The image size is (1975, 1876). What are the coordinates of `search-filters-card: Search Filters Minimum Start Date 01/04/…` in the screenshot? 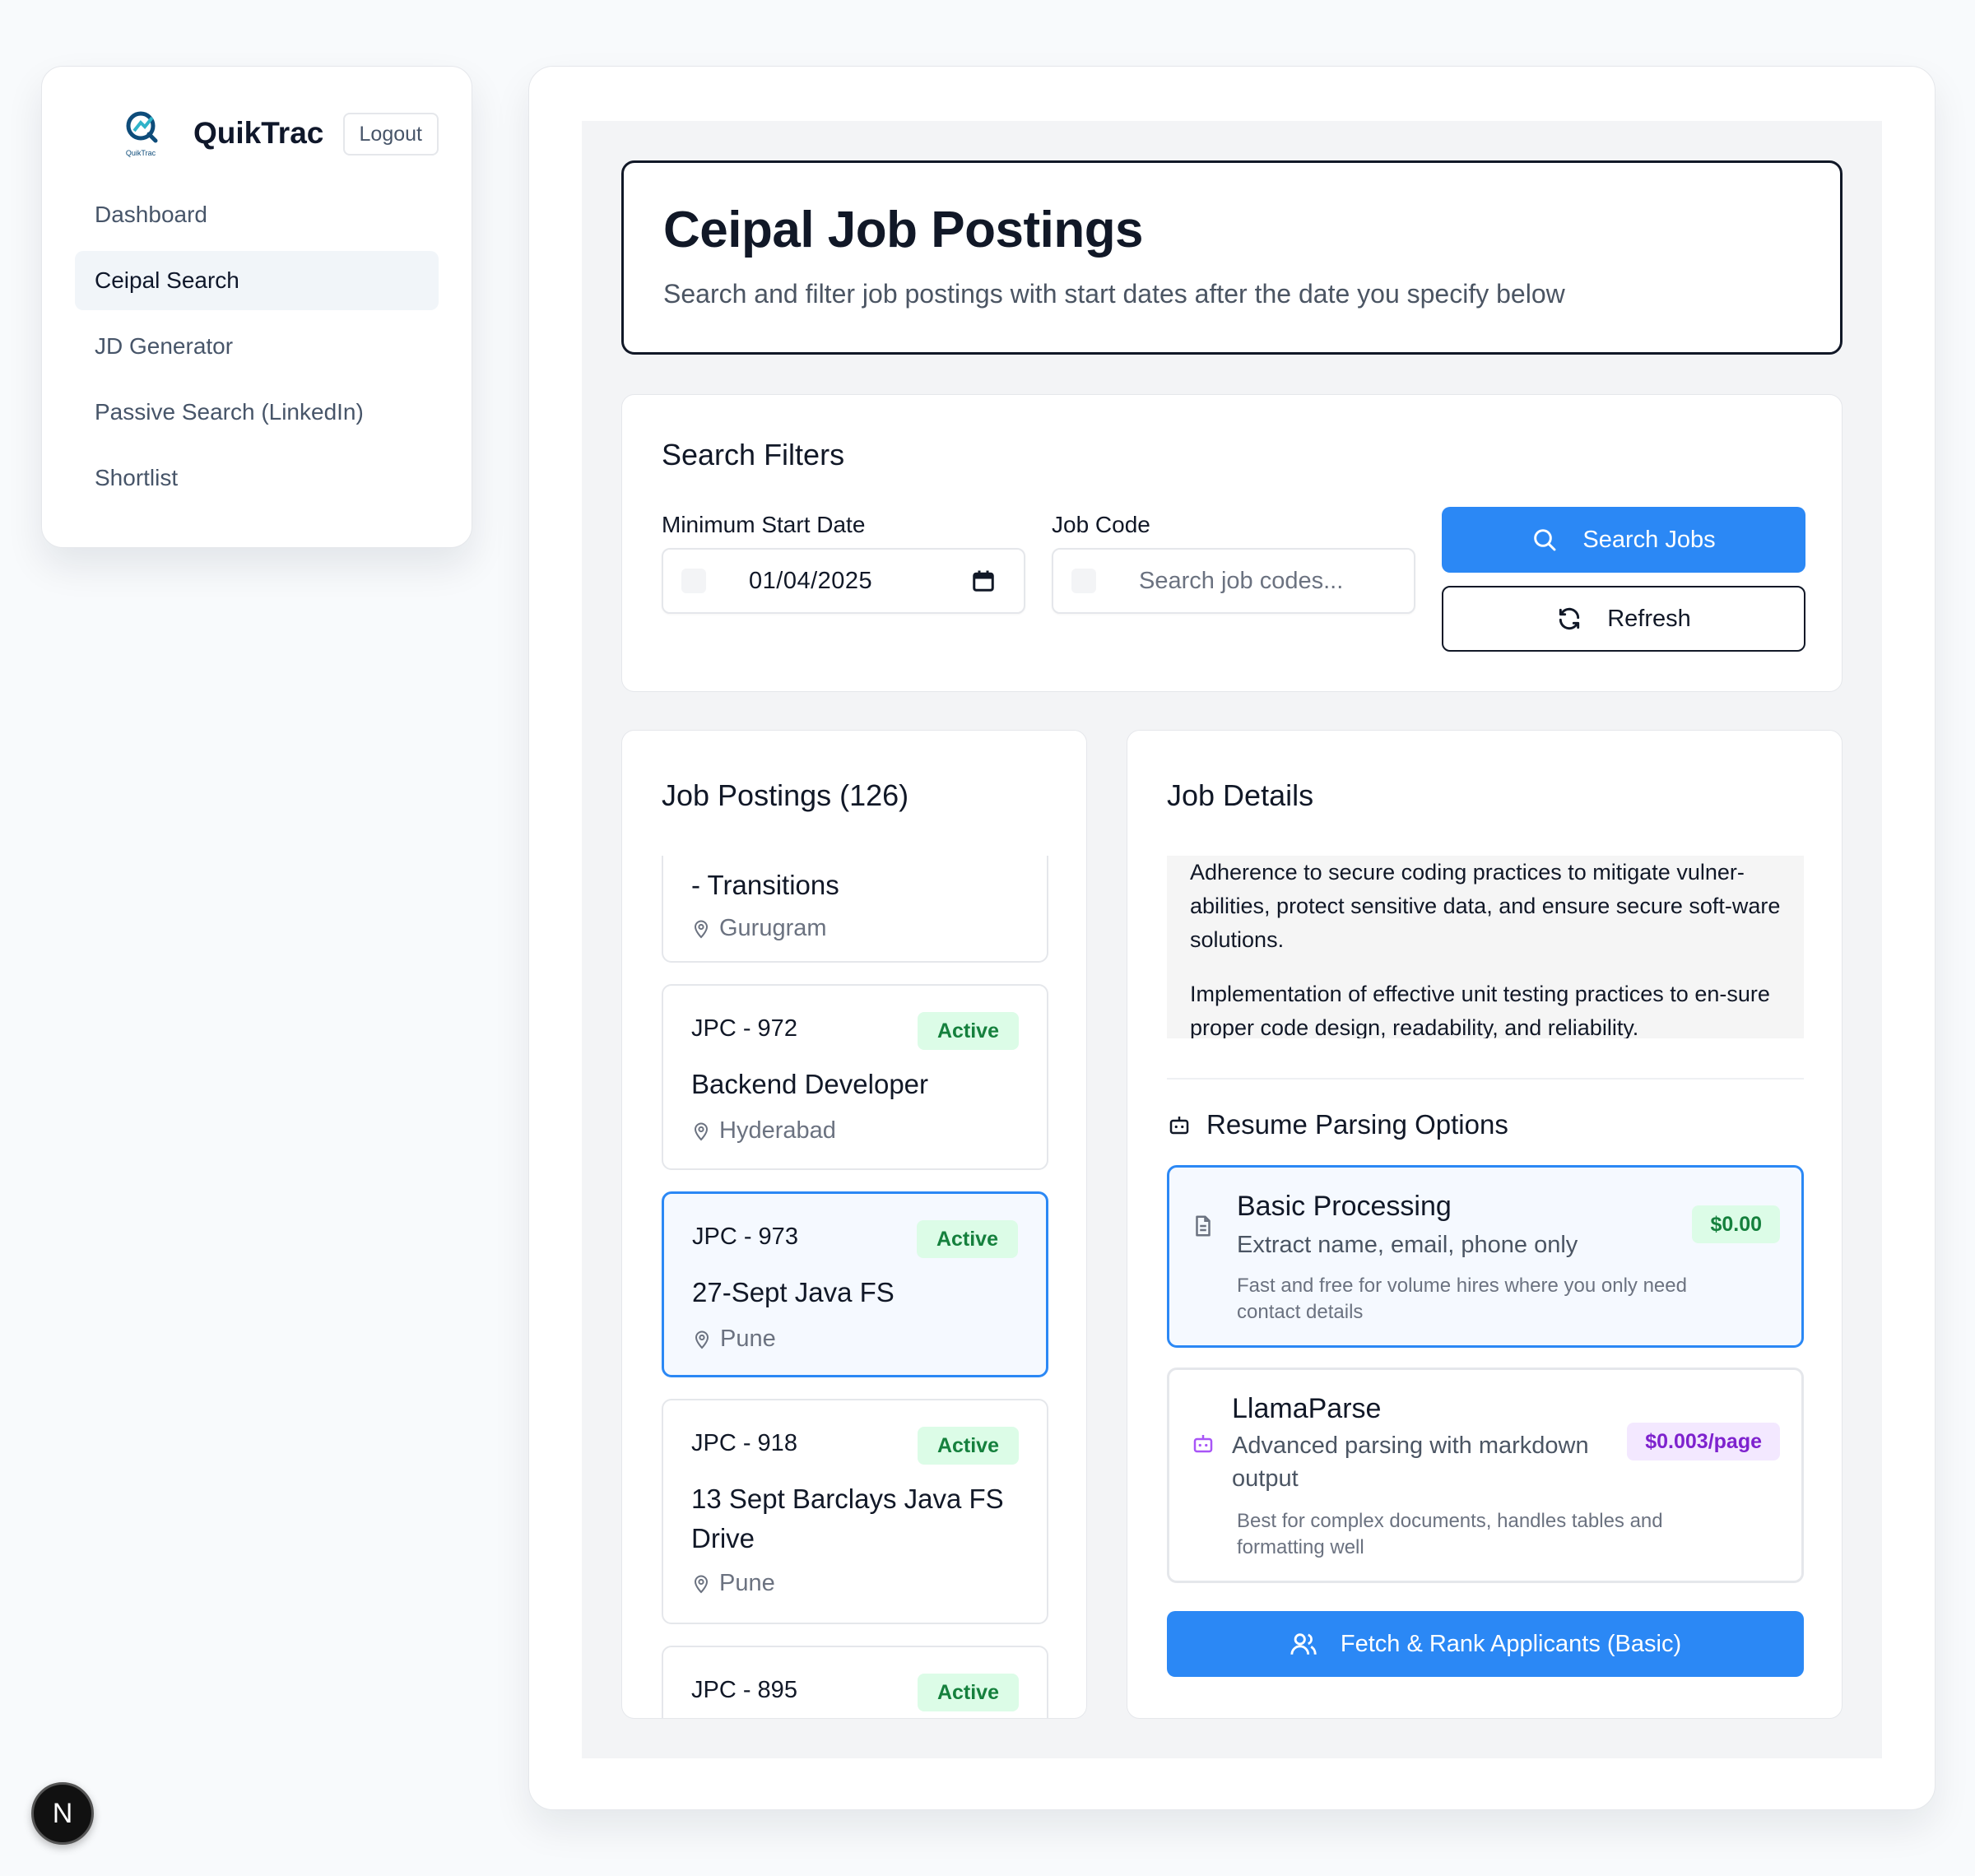 It's located at (1232, 543).